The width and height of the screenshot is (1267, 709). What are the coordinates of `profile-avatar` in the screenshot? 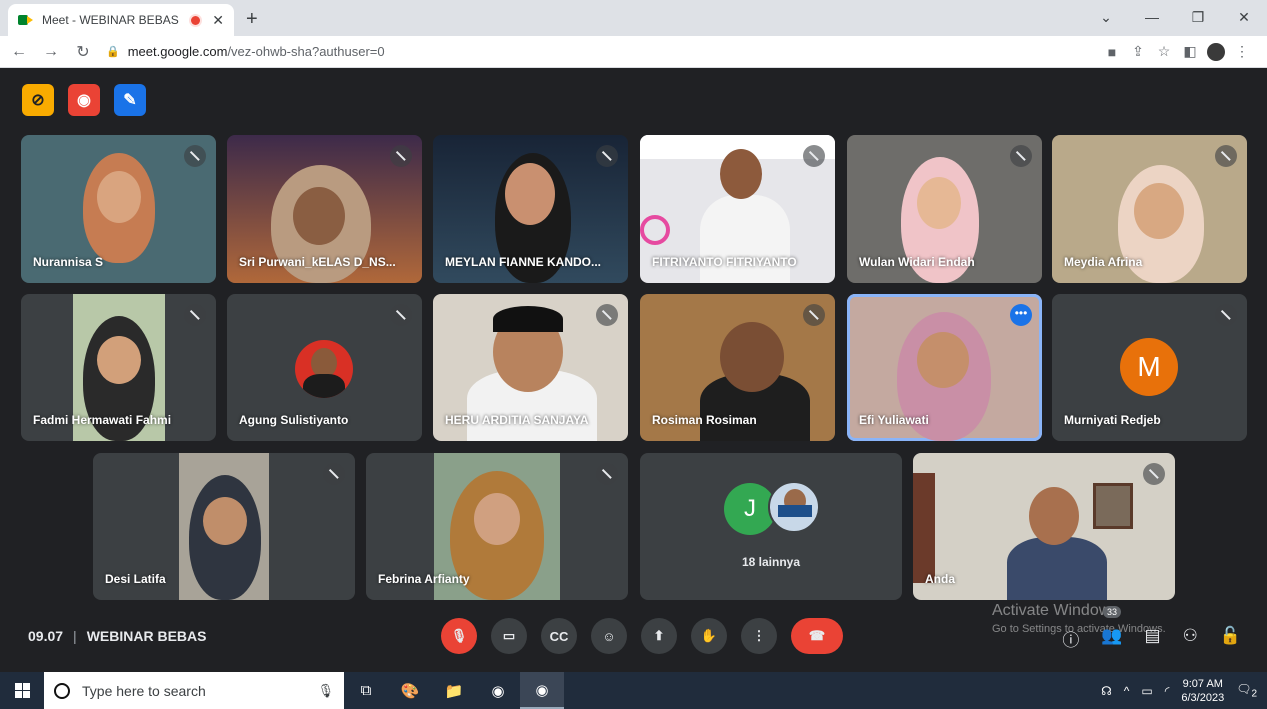 It's located at (1216, 51).